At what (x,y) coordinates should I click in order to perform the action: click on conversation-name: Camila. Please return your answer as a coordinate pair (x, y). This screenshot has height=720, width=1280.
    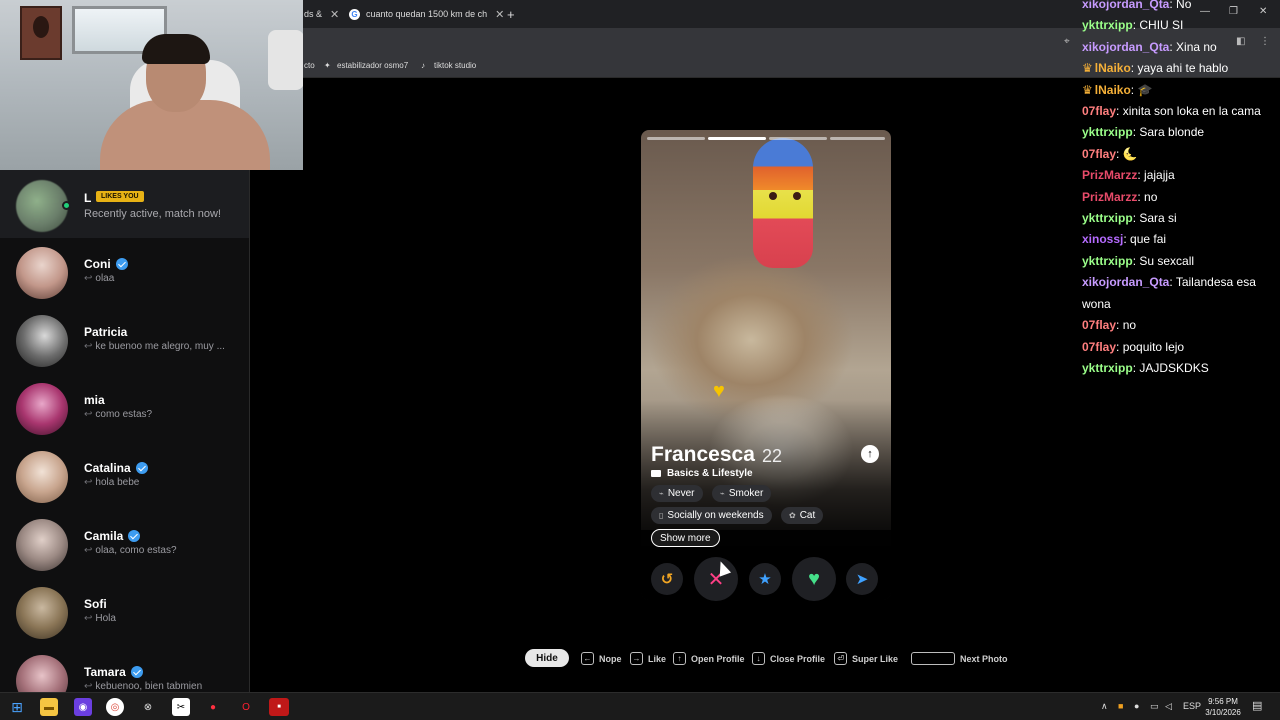
    Looking at the image, I should click on (104, 536).